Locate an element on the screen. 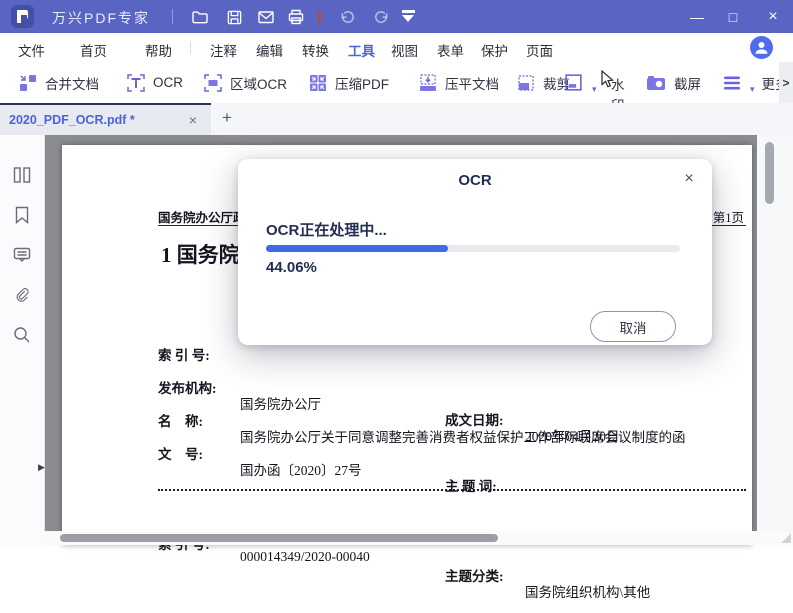  horizontal-scrollbar-thumb is located at coordinates (279, 538).